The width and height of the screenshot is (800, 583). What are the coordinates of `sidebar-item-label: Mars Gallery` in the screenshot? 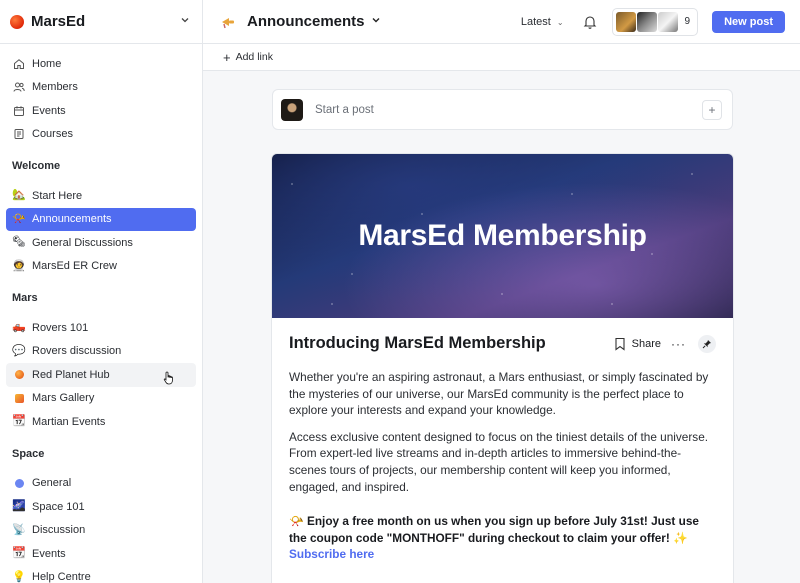 It's located at (63, 398).